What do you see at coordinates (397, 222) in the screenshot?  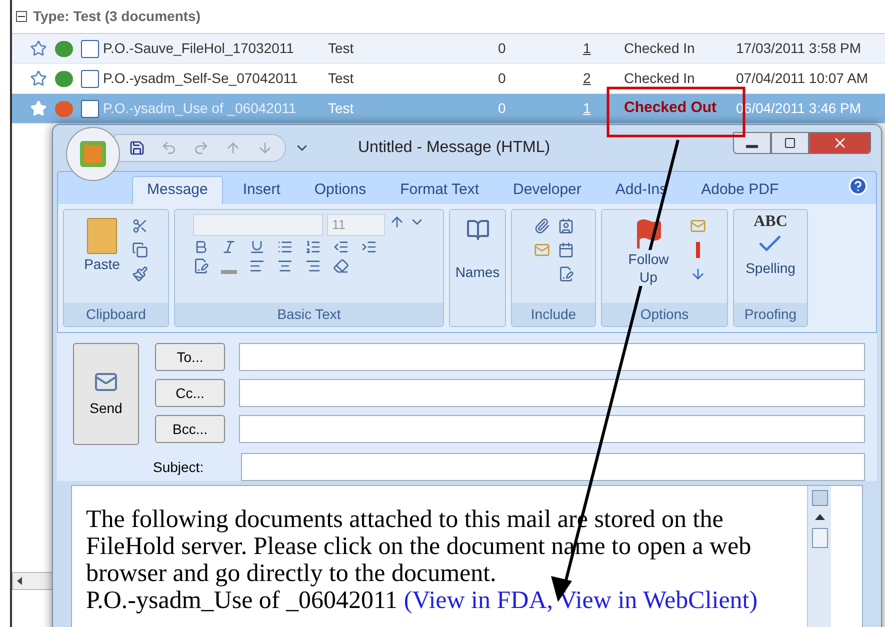 I see `grow-font-icon` at bounding box center [397, 222].